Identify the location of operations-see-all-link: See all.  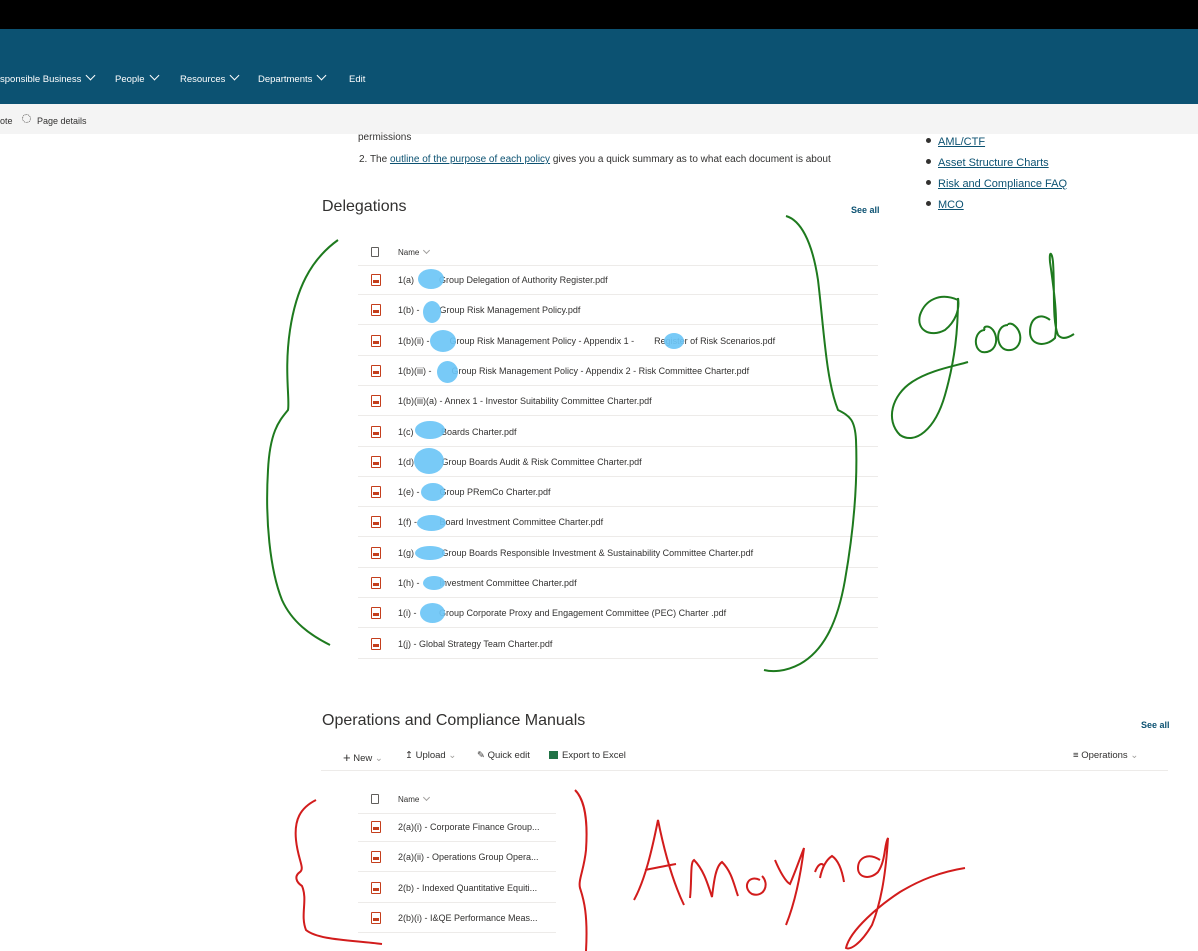
(1155, 725).